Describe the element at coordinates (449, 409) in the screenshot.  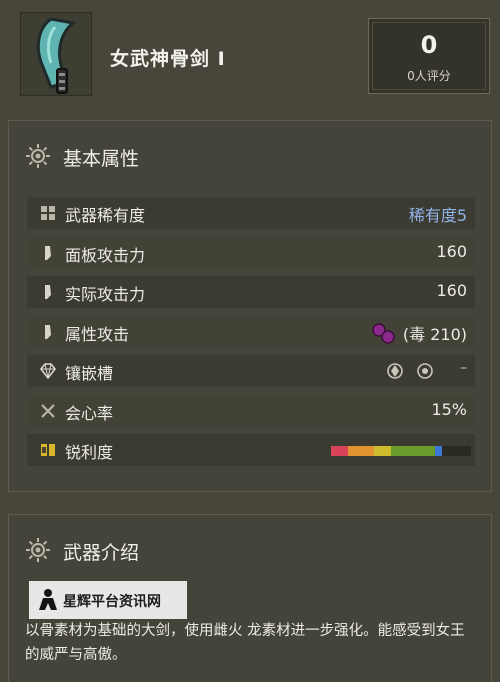
I see `affinity-value: 15%` at that location.